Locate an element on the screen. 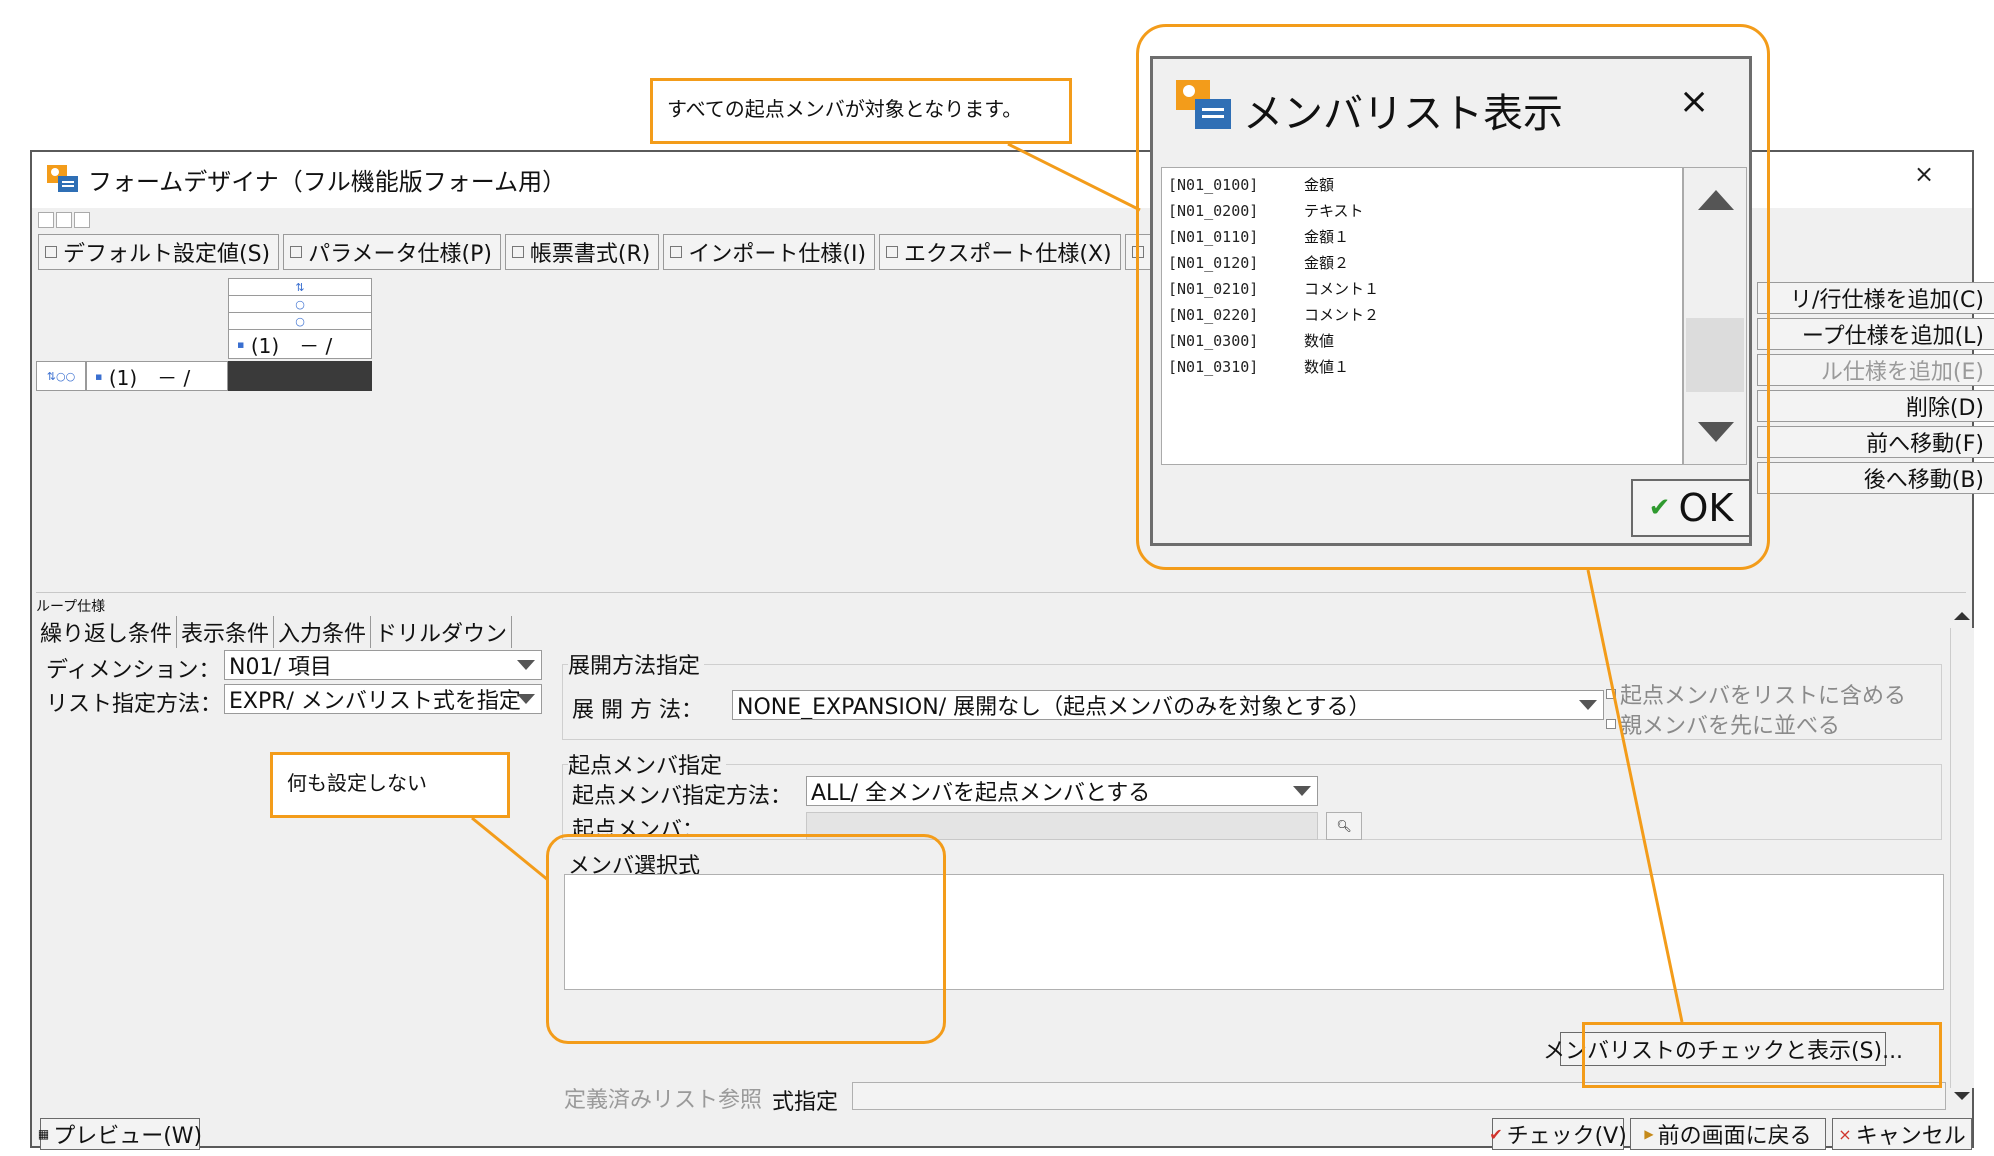 The image size is (1994, 1156). dialog-scrollbar is located at coordinates (1715, 316).